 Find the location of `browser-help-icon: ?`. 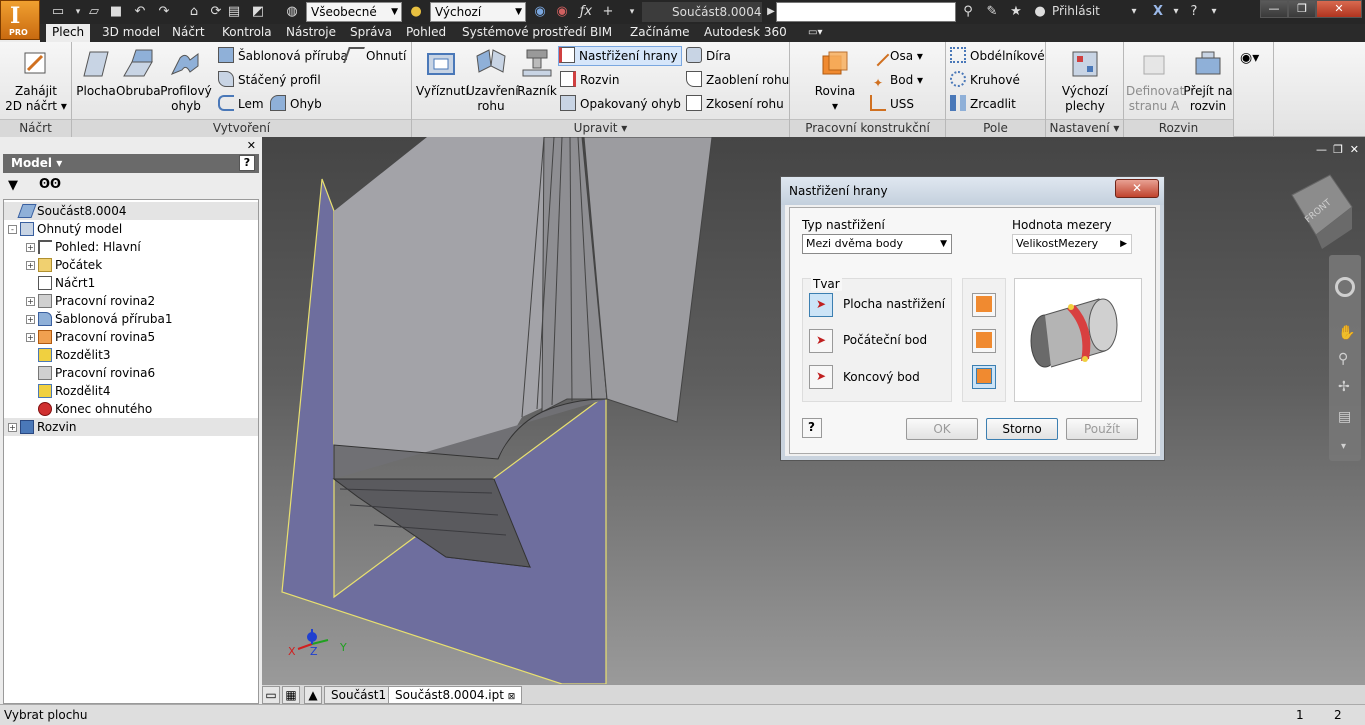

browser-help-icon: ? is located at coordinates (247, 163).